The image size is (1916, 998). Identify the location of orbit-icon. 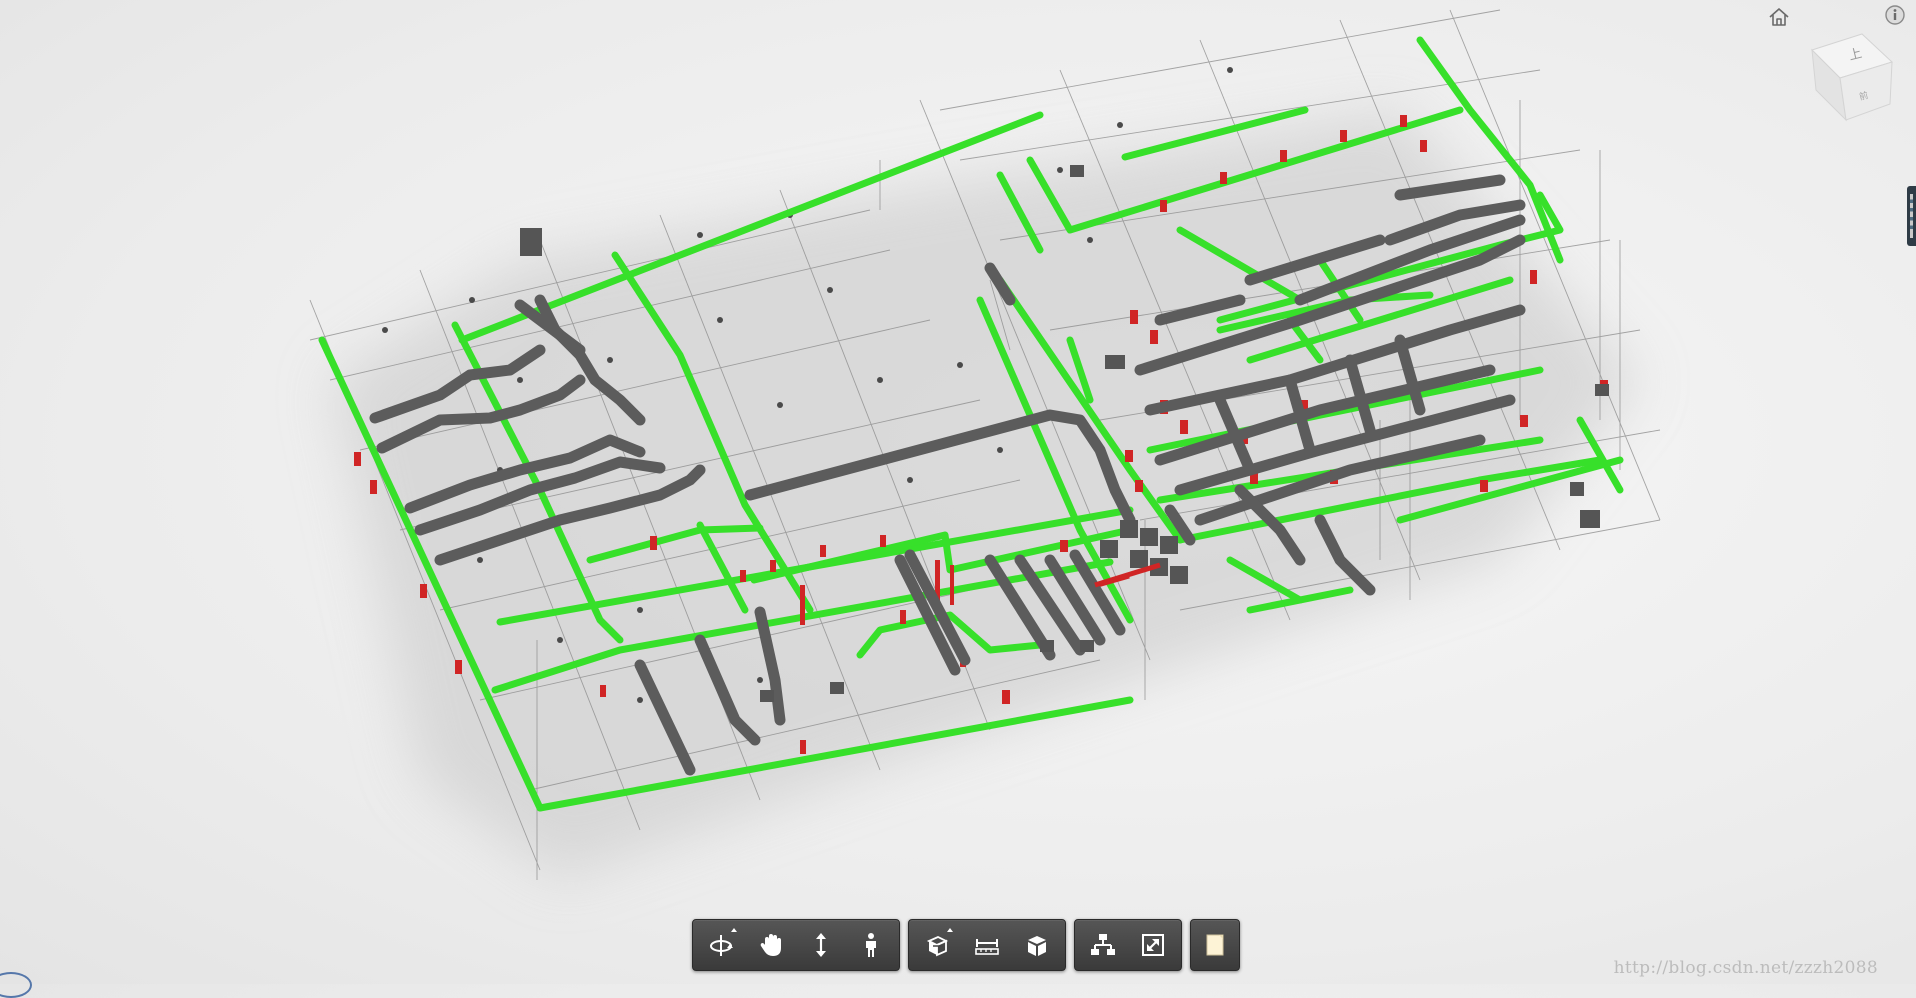
(721, 945).